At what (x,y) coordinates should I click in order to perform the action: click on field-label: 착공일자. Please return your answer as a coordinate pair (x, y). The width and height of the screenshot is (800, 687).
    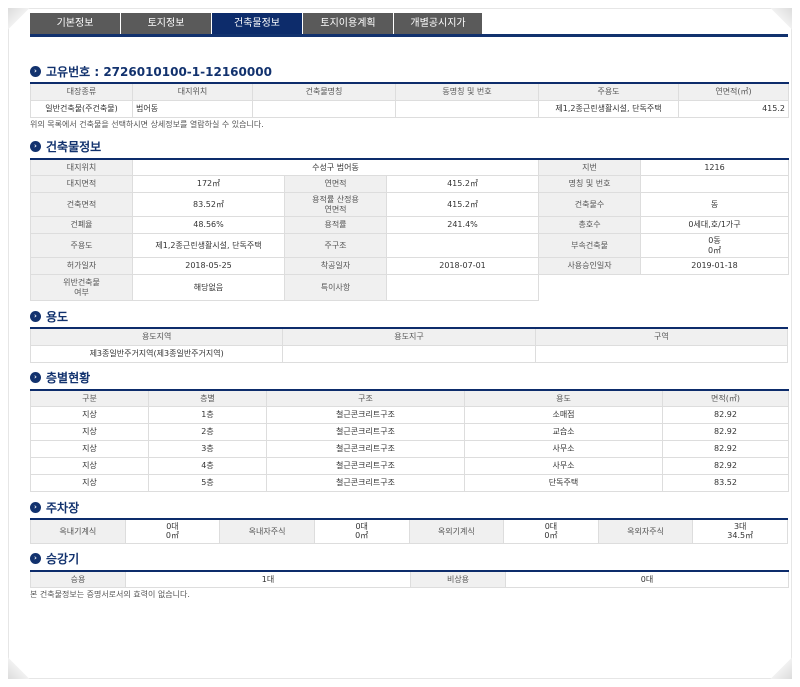
    Looking at the image, I should click on (335, 266).